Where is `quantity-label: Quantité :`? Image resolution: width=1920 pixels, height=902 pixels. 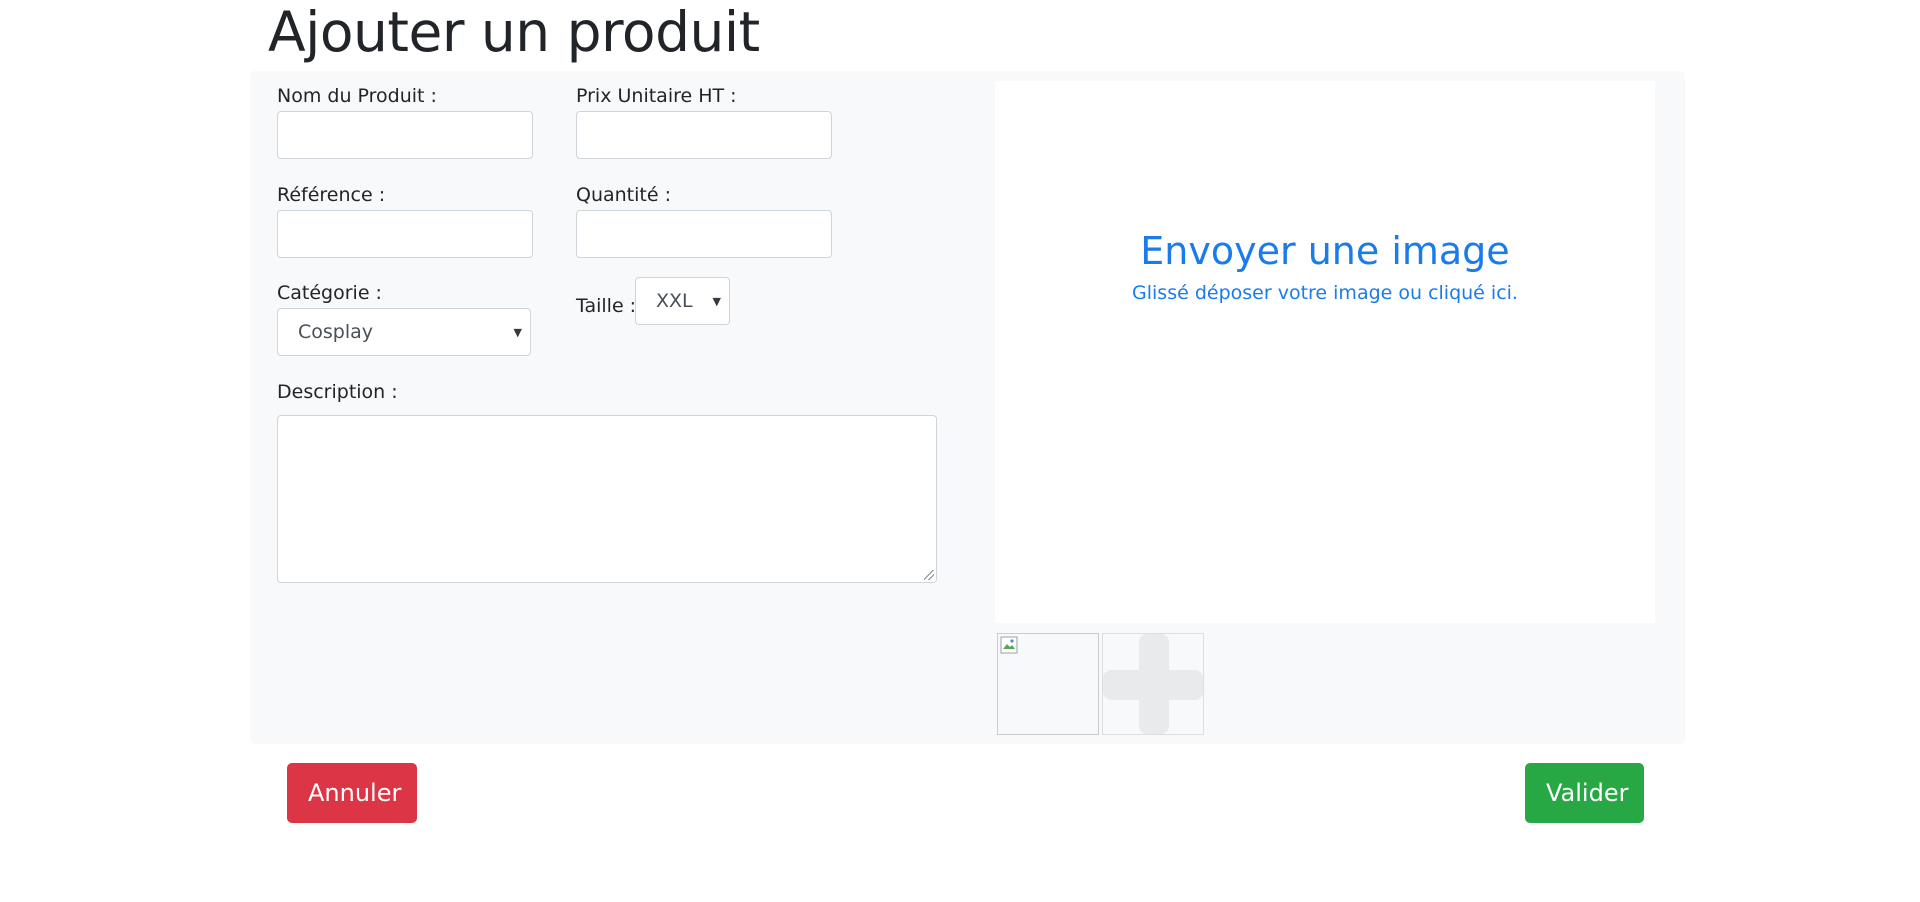 quantity-label: Quantité : is located at coordinates (623, 195).